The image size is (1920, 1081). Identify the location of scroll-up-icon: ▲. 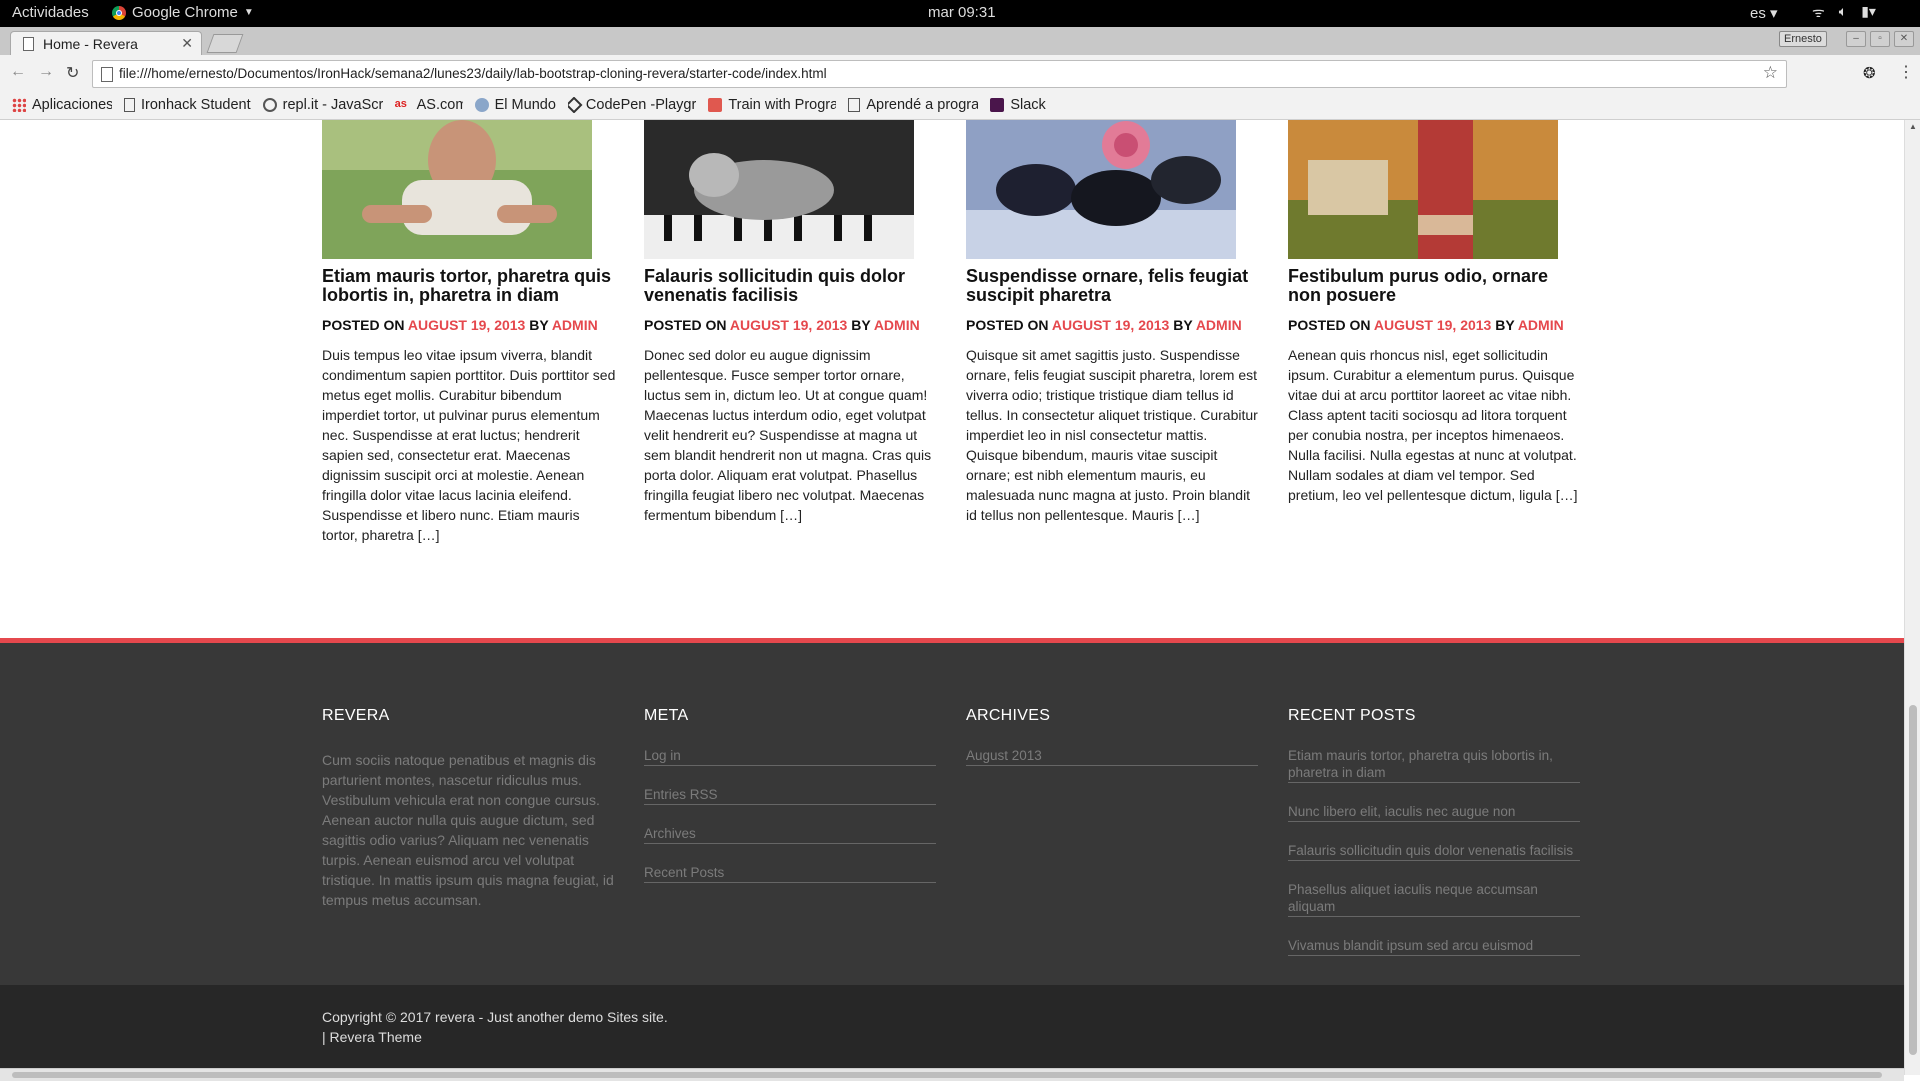
(1913, 126).